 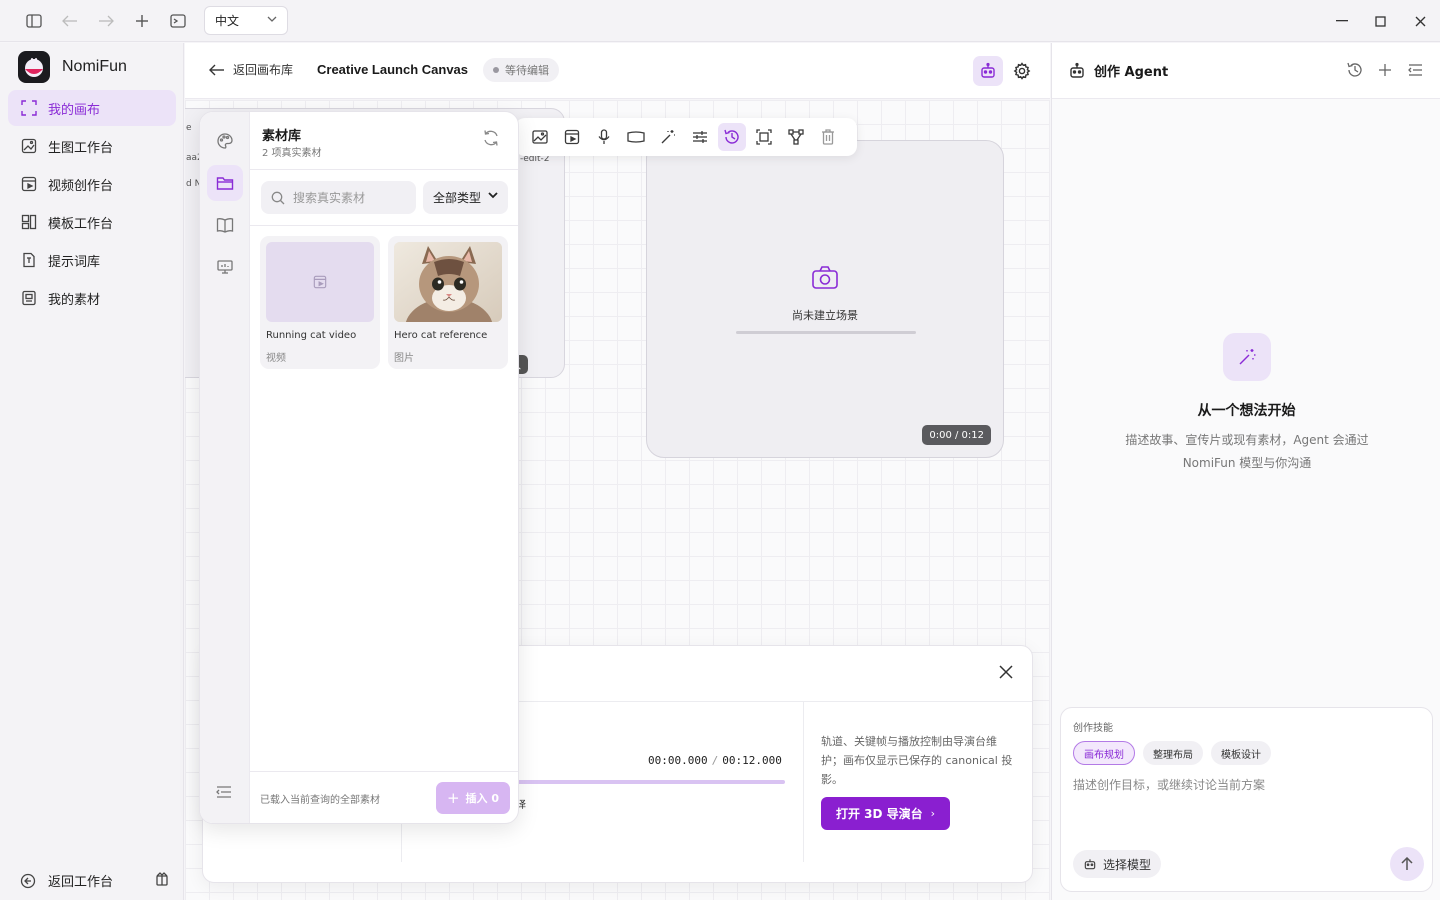 I want to click on sidebar-item-label: 我的画布, so click(x=74, y=110).